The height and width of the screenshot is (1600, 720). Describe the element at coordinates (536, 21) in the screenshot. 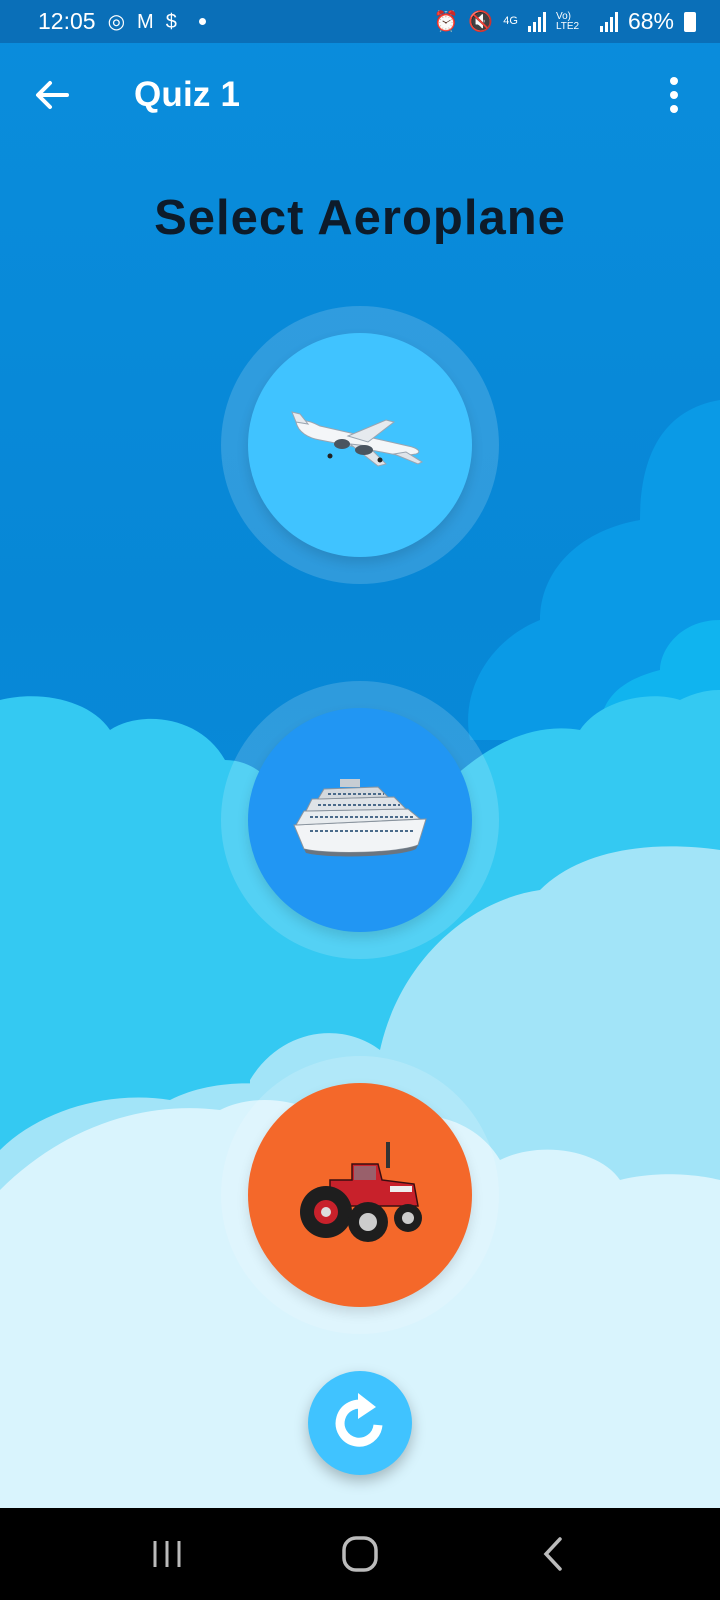

I see `signal-icon` at that location.